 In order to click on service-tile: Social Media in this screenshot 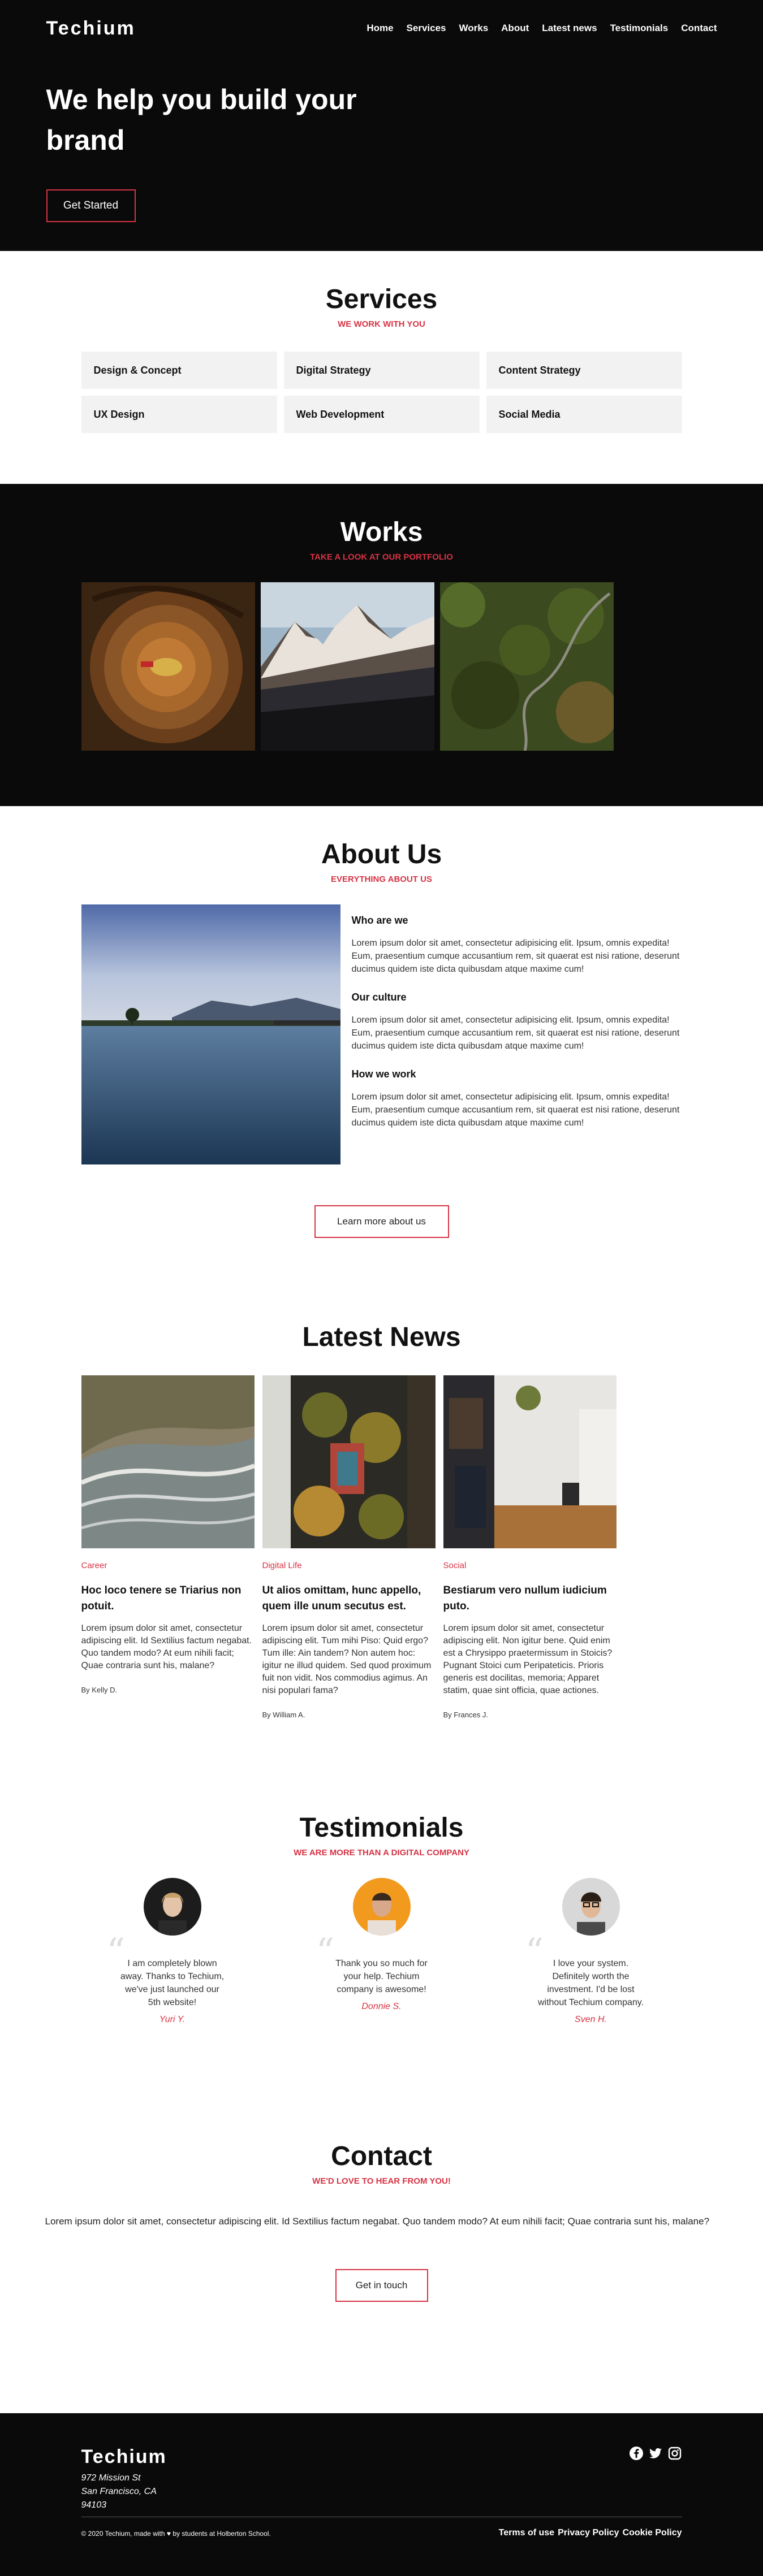, I will do `click(584, 414)`.